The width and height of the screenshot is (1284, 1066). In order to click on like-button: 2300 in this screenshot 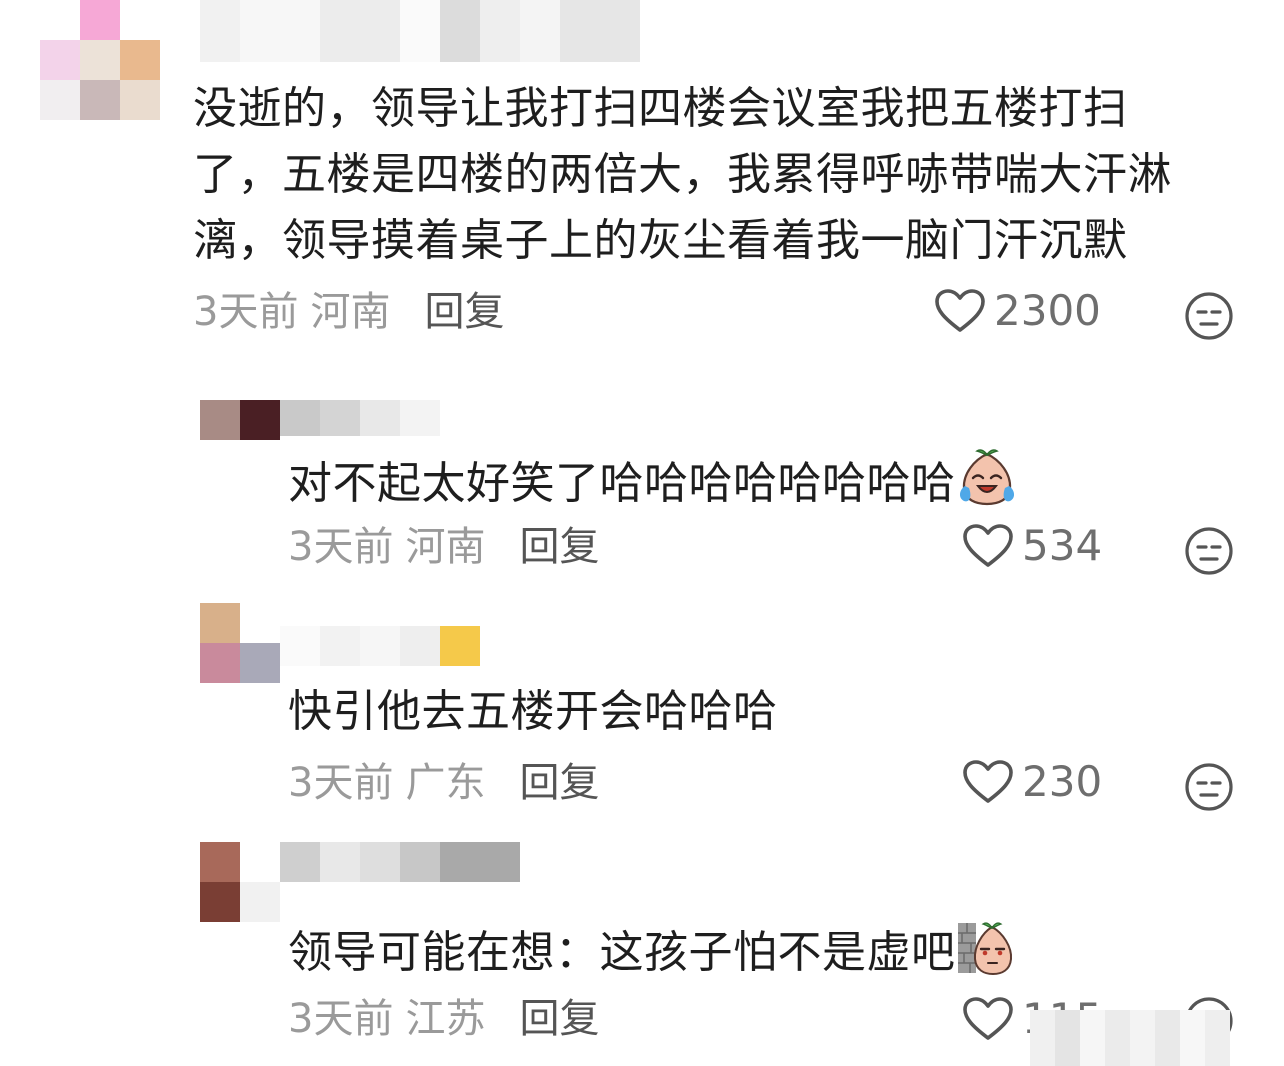, I will do `click(1017, 311)`.